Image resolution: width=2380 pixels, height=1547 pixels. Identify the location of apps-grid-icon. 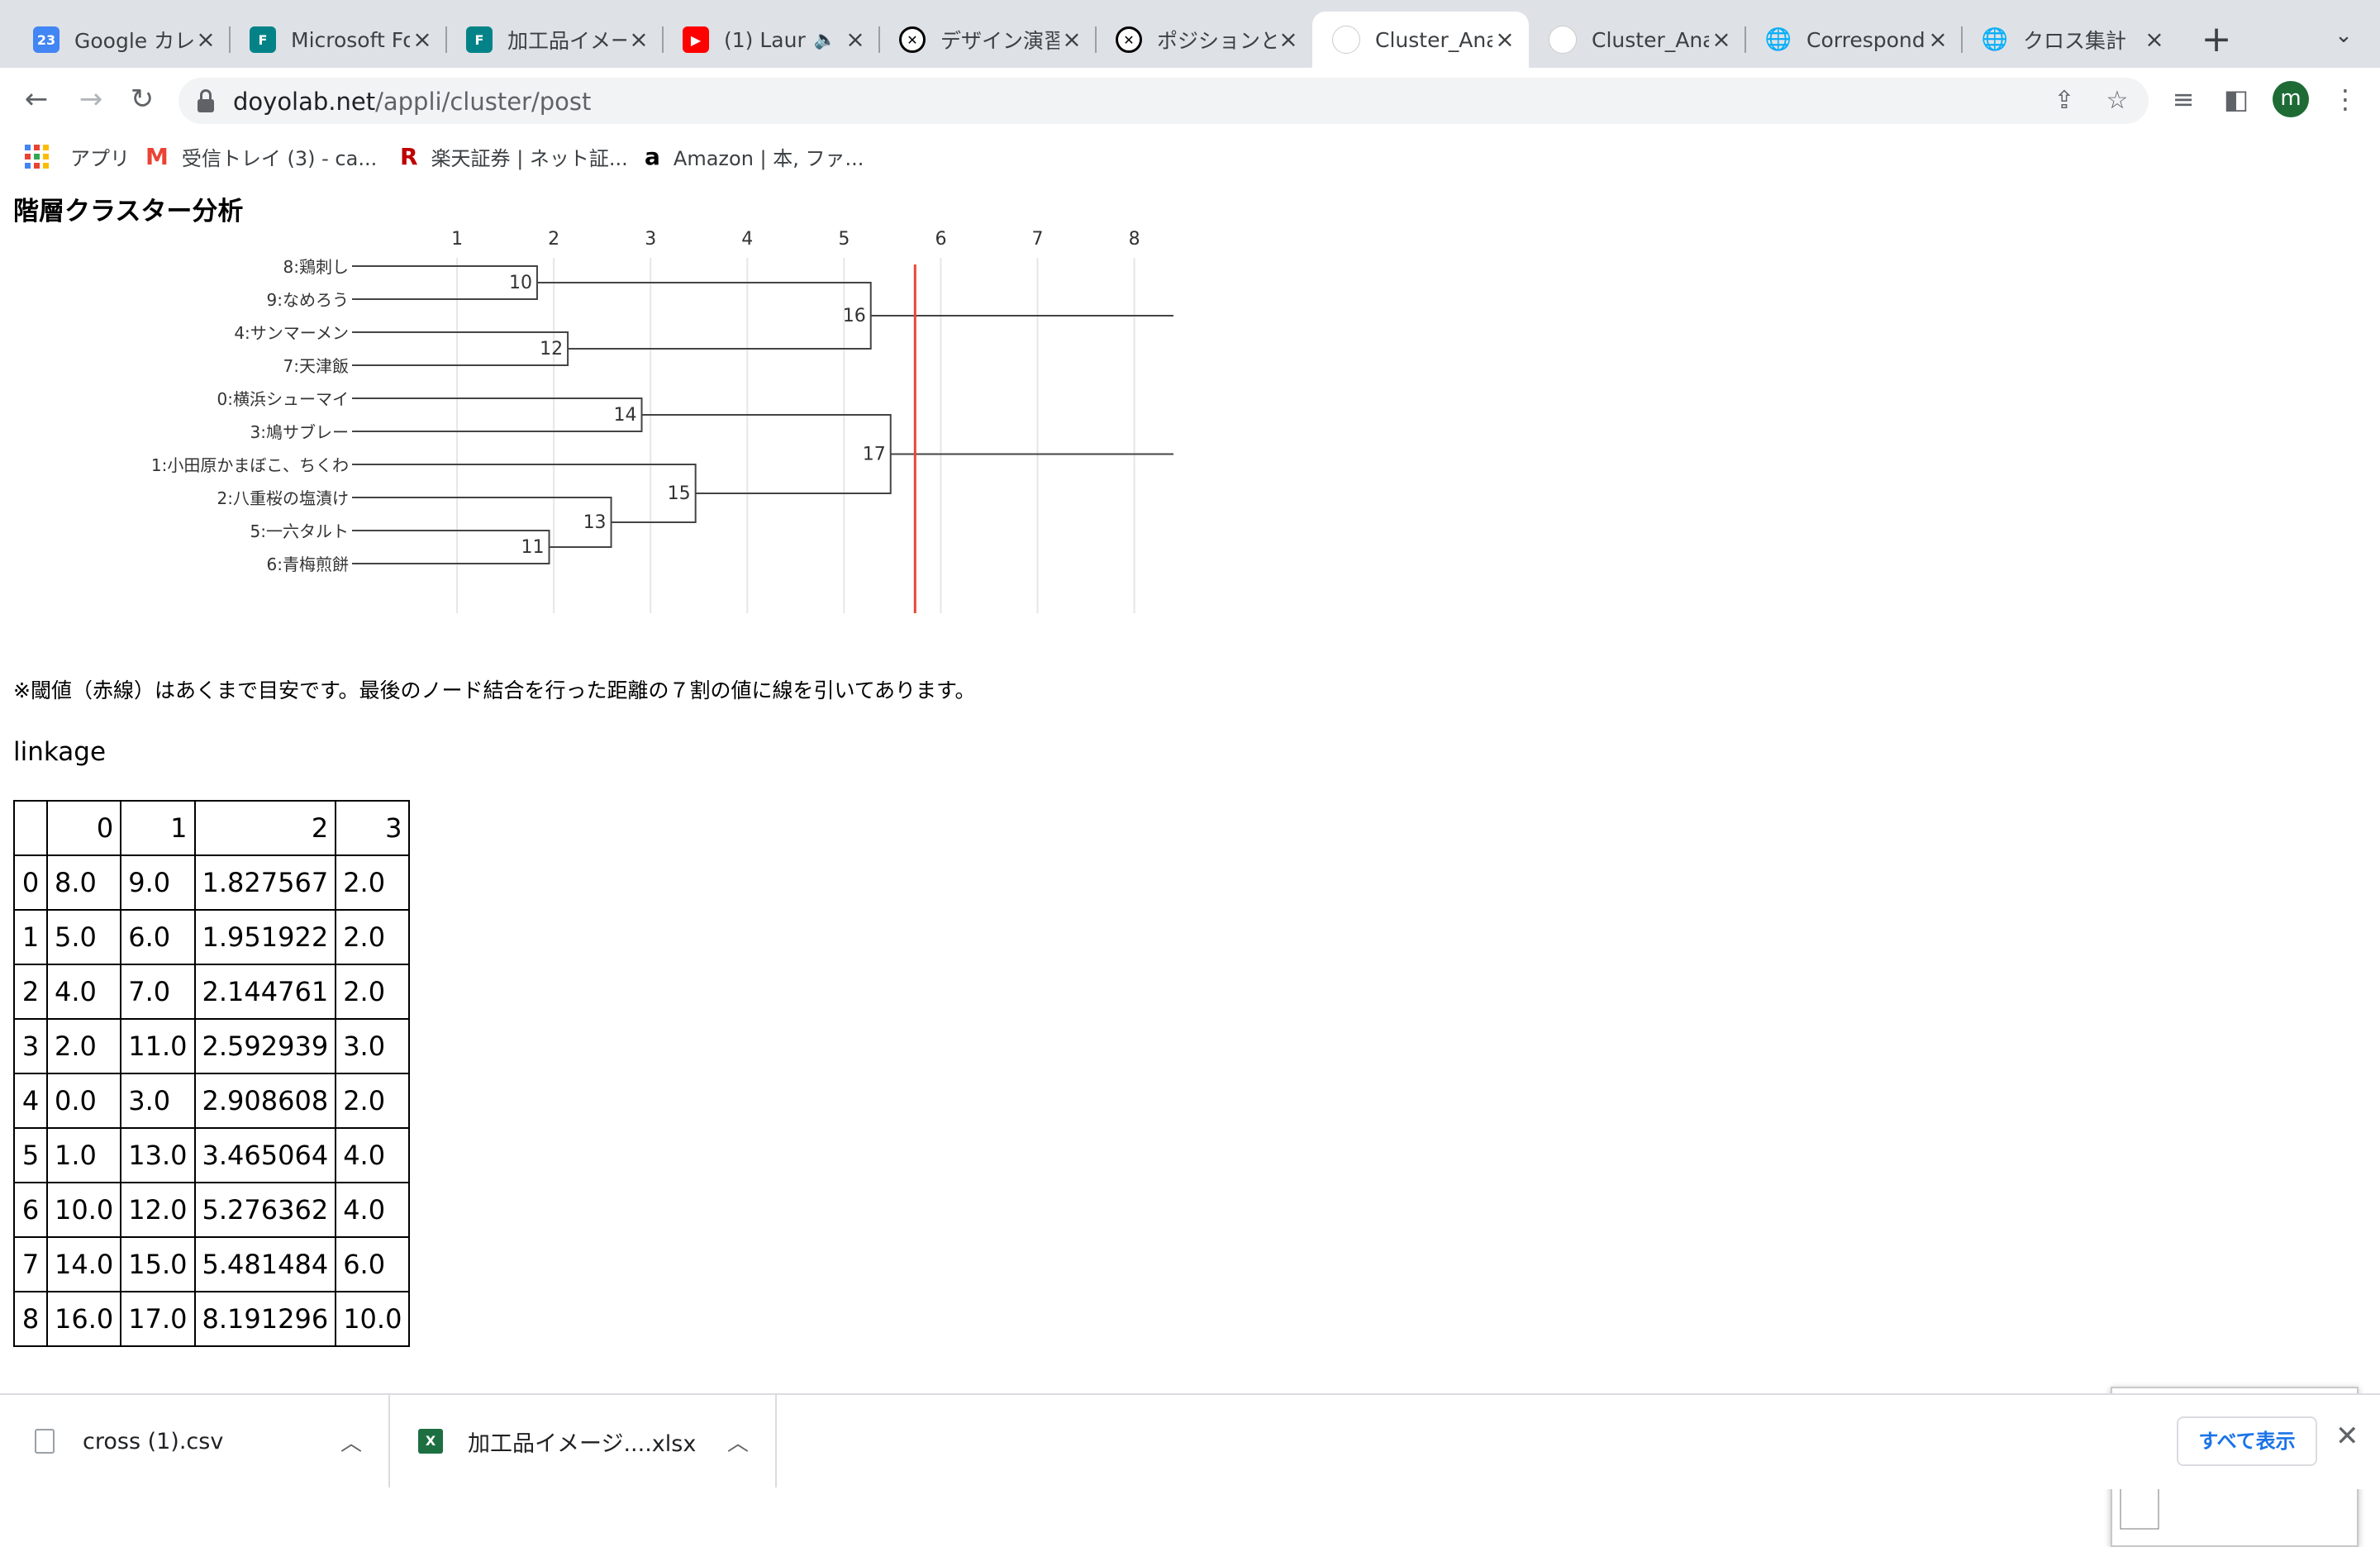
(37, 156).